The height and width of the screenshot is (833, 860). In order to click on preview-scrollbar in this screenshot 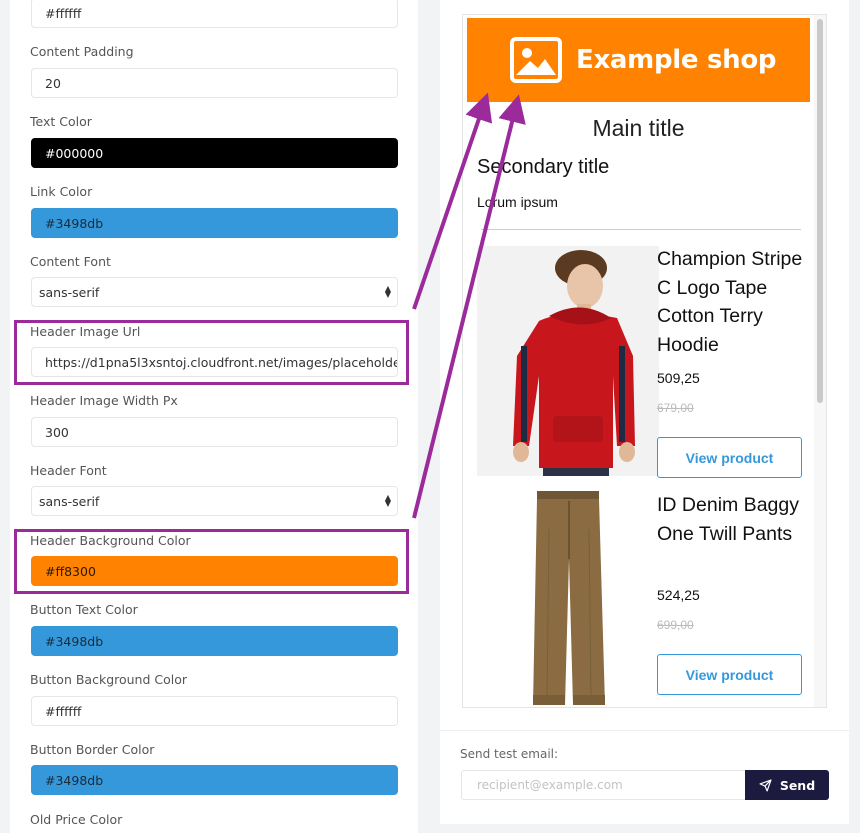, I will do `click(820, 361)`.